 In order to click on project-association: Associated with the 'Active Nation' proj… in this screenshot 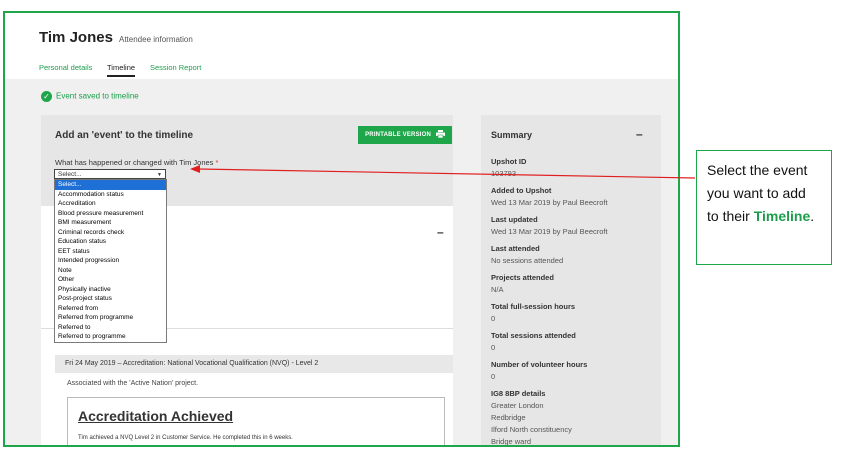, I will do `click(133, 383)`.